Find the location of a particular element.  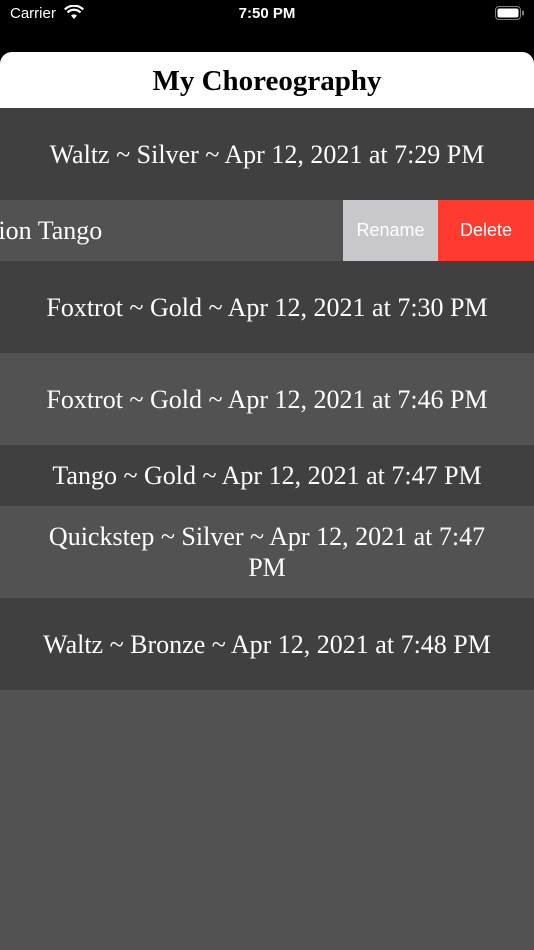

list-item-label: Foxtrot ~ Gold ~ Apr 12, 2021 at 7:30 PM is located at coordinates (267, 307).